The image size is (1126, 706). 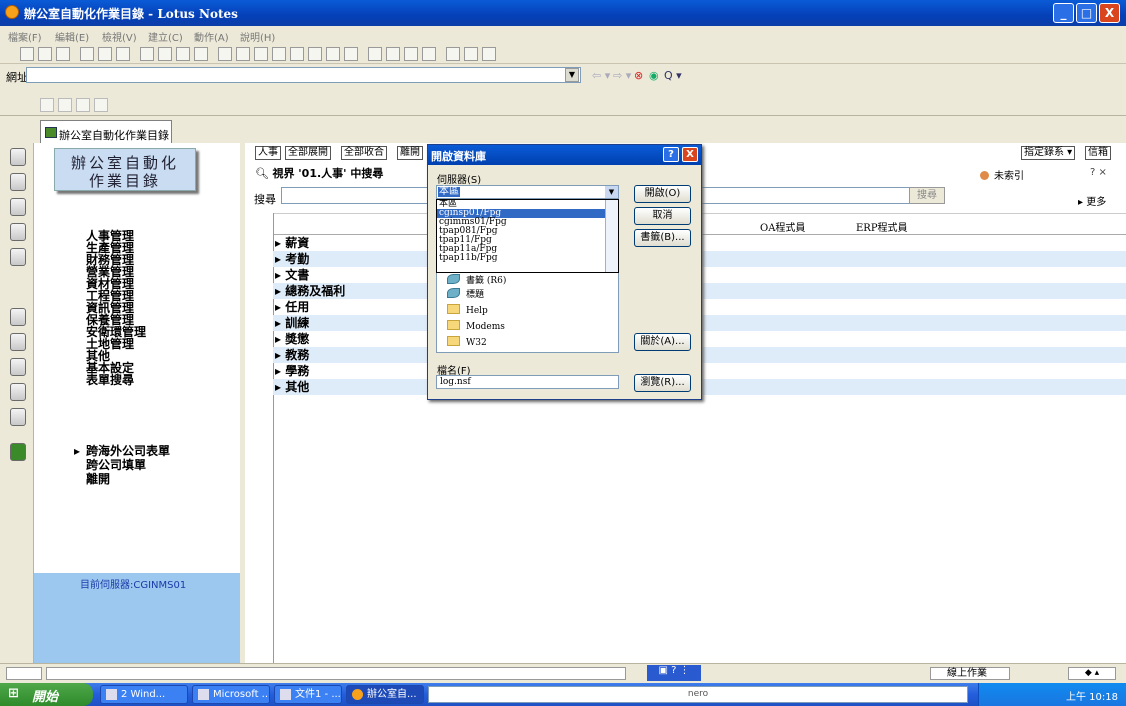 What do you see at coordinates (1092, 673) in the screenshot?
I see `mail-status-icon: ◆ ▴` at bounding box center [1092, 673].